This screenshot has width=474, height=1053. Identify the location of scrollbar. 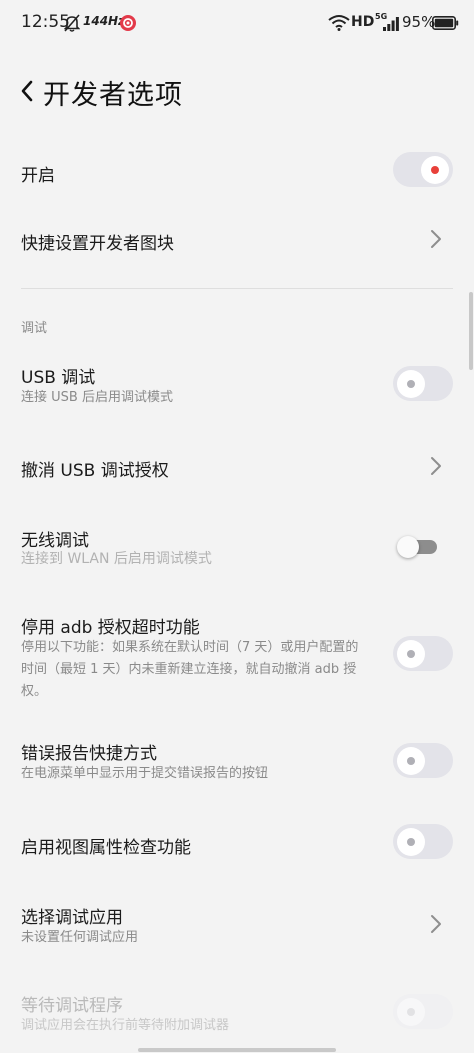
(471, 331).